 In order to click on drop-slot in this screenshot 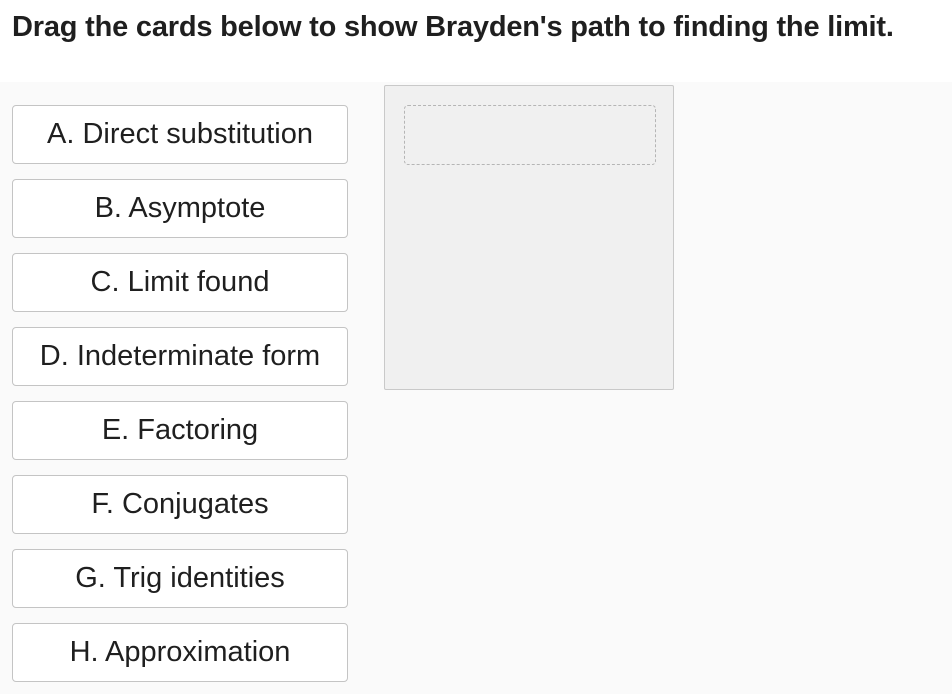, I will do `click(530, 135)`.